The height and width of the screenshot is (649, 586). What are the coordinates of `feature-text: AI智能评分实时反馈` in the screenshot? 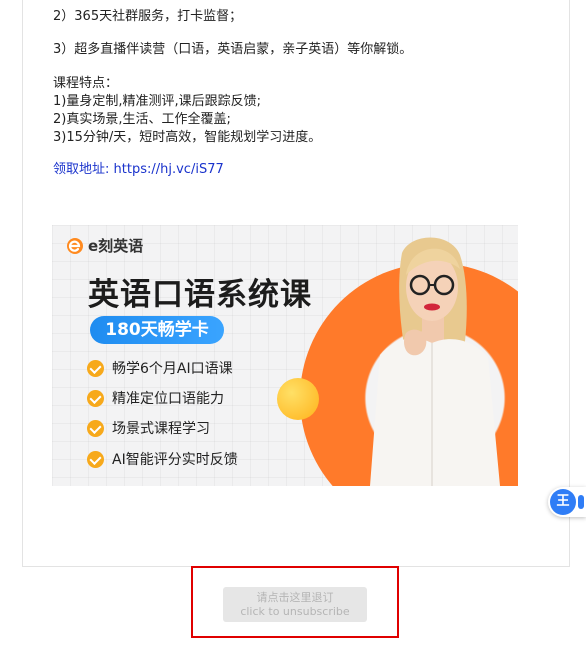 It's located at (175, 460).